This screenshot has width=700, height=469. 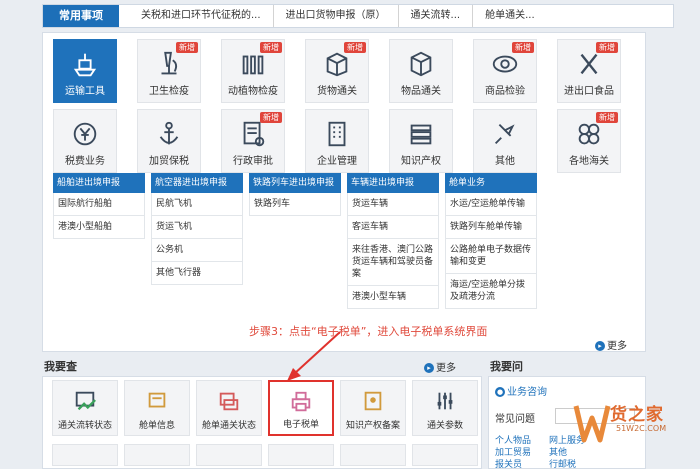 I want to click on eye-inspect-icon, so click(x=505, y=64).